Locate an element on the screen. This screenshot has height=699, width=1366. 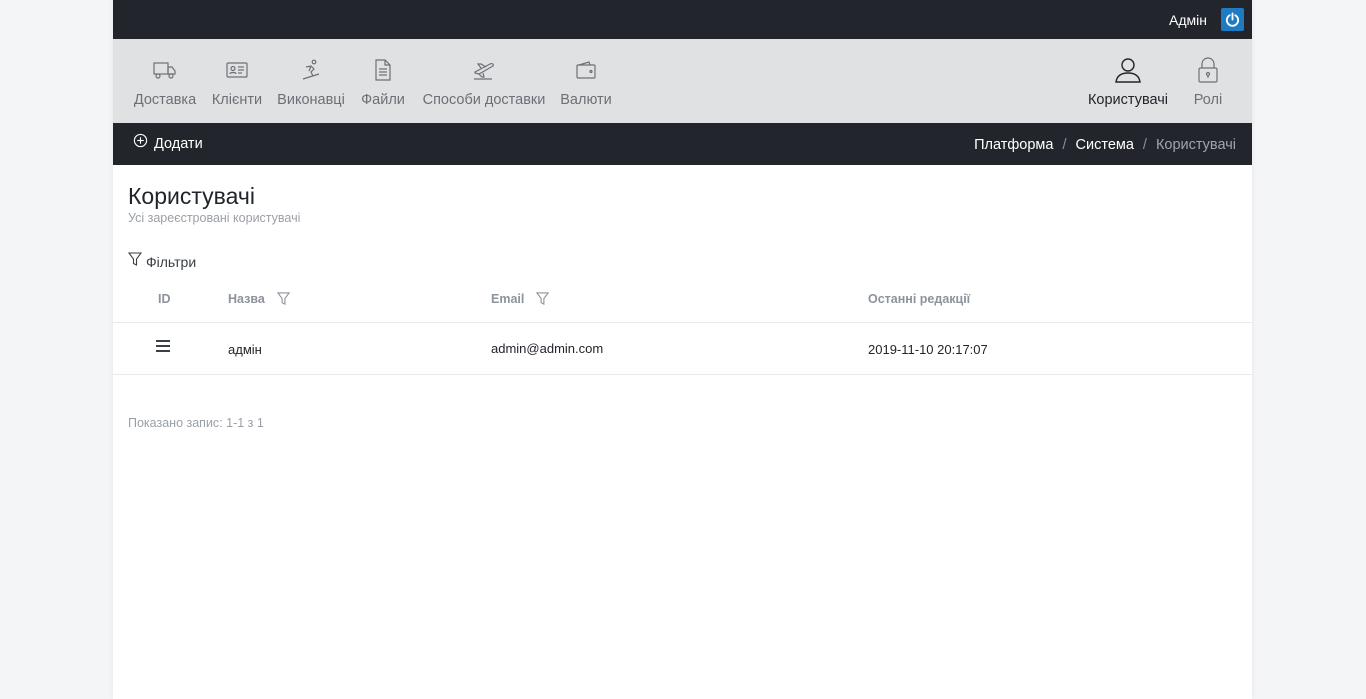
plus-circle-icon is located at coordinates (140, 140).